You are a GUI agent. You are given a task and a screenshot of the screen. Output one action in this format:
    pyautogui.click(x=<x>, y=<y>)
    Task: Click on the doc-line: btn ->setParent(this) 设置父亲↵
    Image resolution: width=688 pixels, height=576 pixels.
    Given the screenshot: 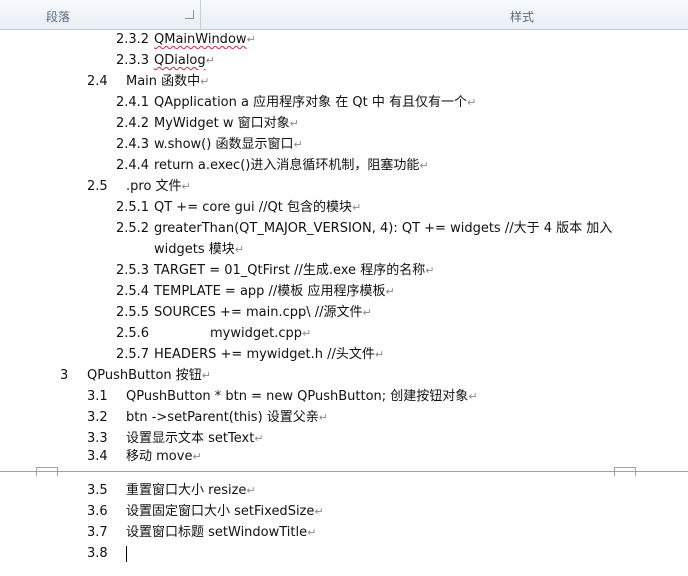 What is the action you would take?
    pyautogui.click(x=227, y=418)
    